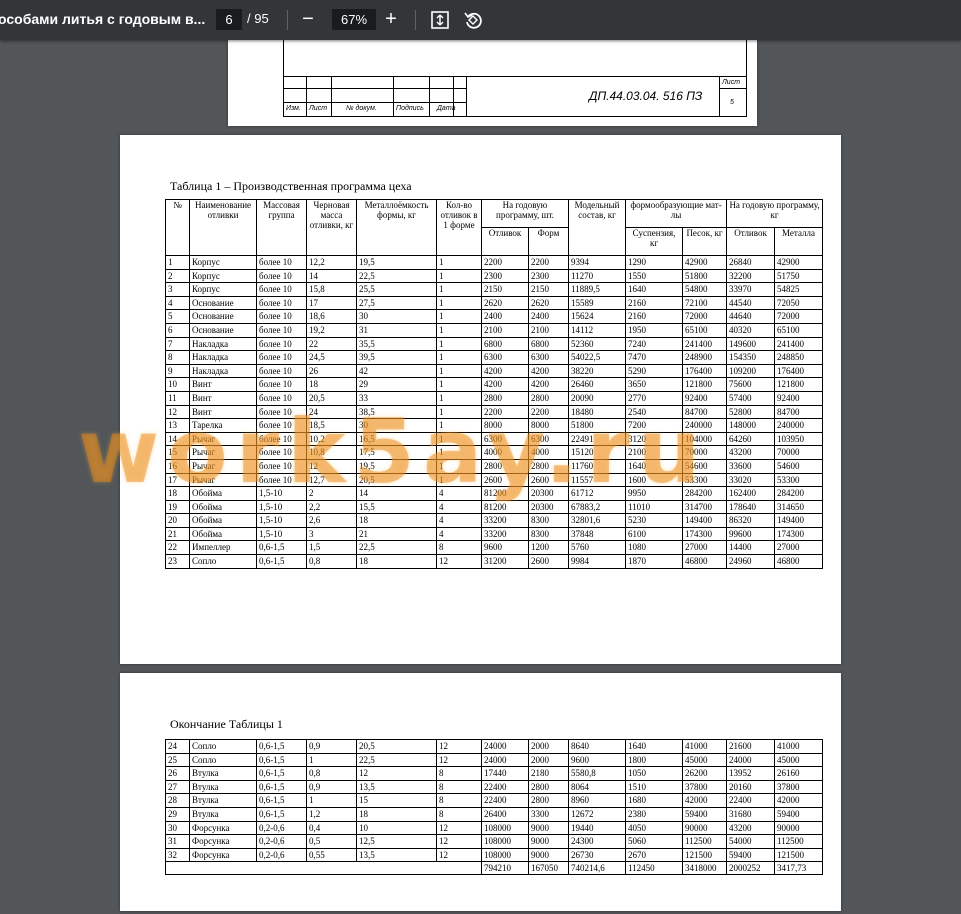 This screenshot has width=961, height=914. Describe the element at coordinates (177, 800) in the screenshot. I see `table-cell: 28` at that location.